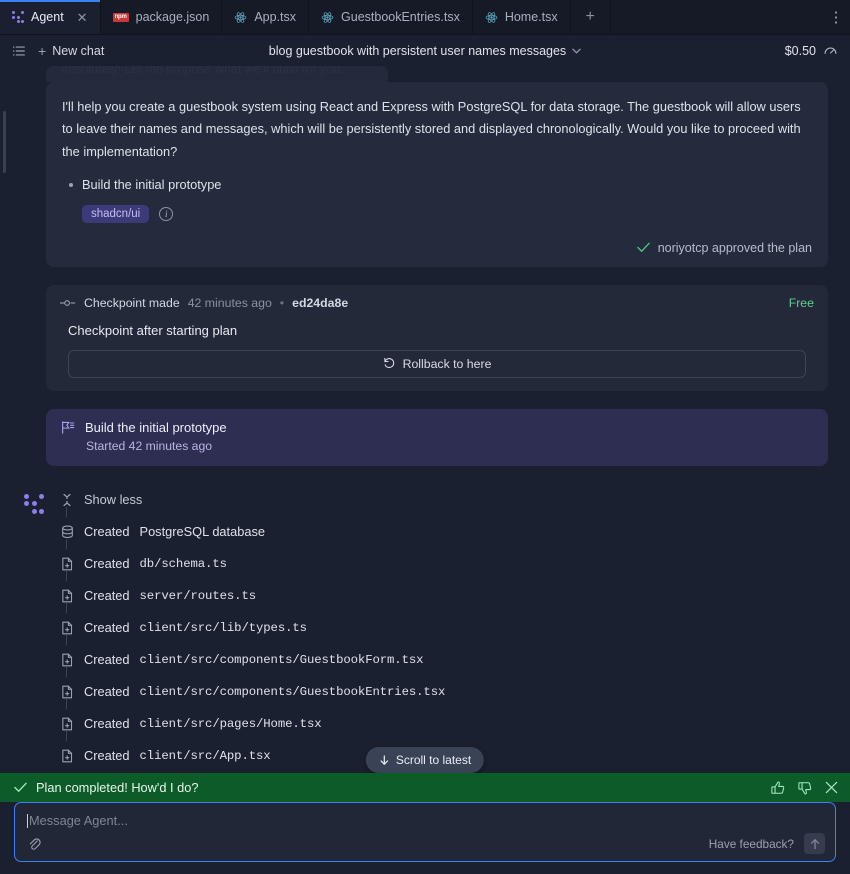 The width and height of the screenshot is (850, 874). I want to click on activity-target: client/src/pages/Home.tsx, so click(230, 723).